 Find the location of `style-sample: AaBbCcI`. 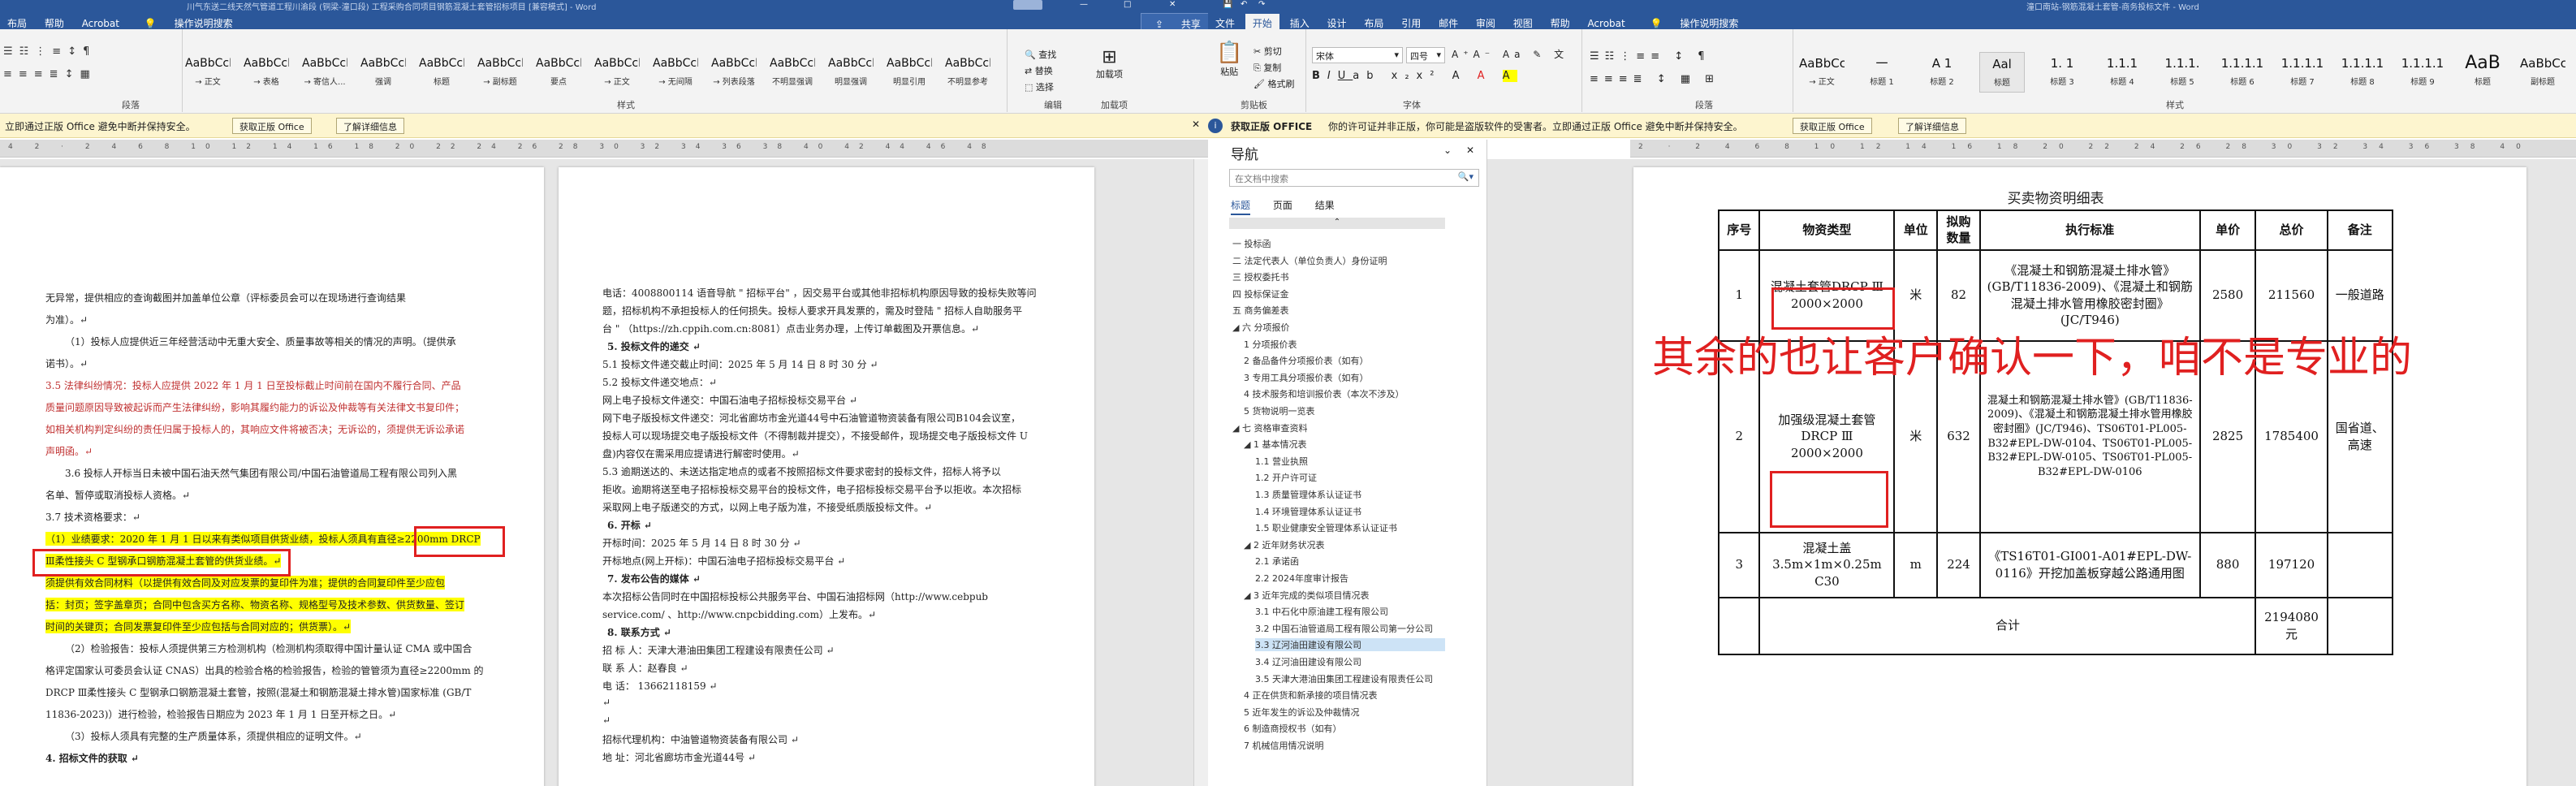

style-sample: AaBbCcI is located at coordinates (208, 63).